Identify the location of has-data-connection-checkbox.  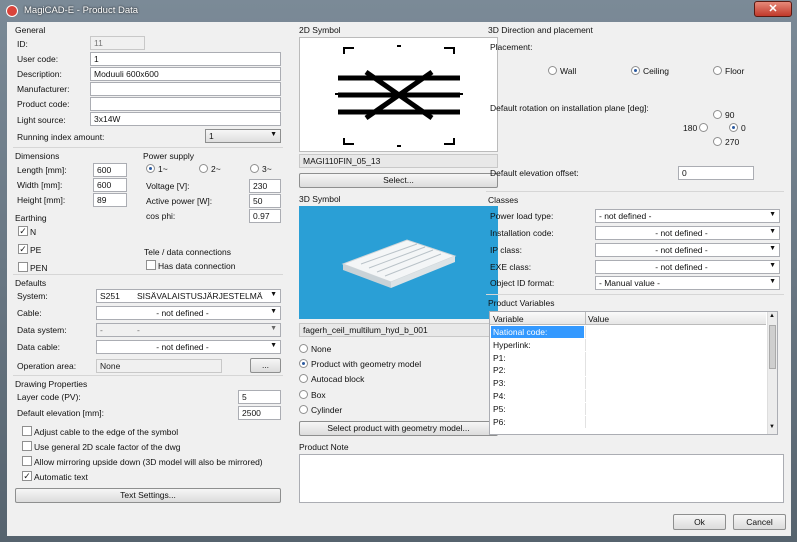
(151, 265).